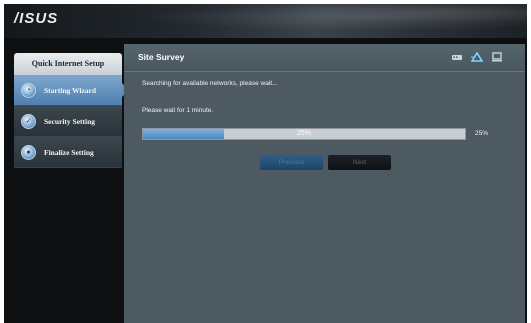  Describe the element at coordinates (265, 21) in the screenshot. I see `top-banner: /ISUS` at that location.